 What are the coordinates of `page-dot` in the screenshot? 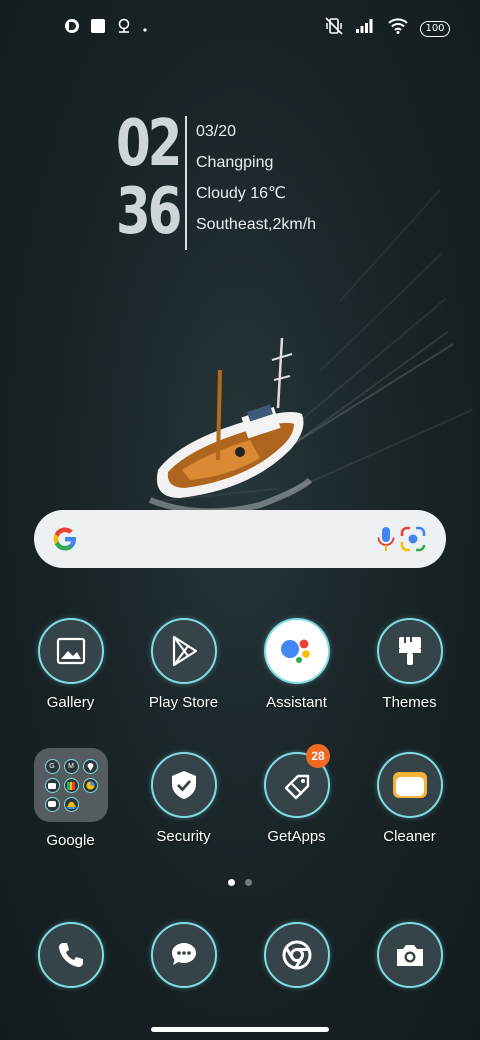 It's located at (248, 882).